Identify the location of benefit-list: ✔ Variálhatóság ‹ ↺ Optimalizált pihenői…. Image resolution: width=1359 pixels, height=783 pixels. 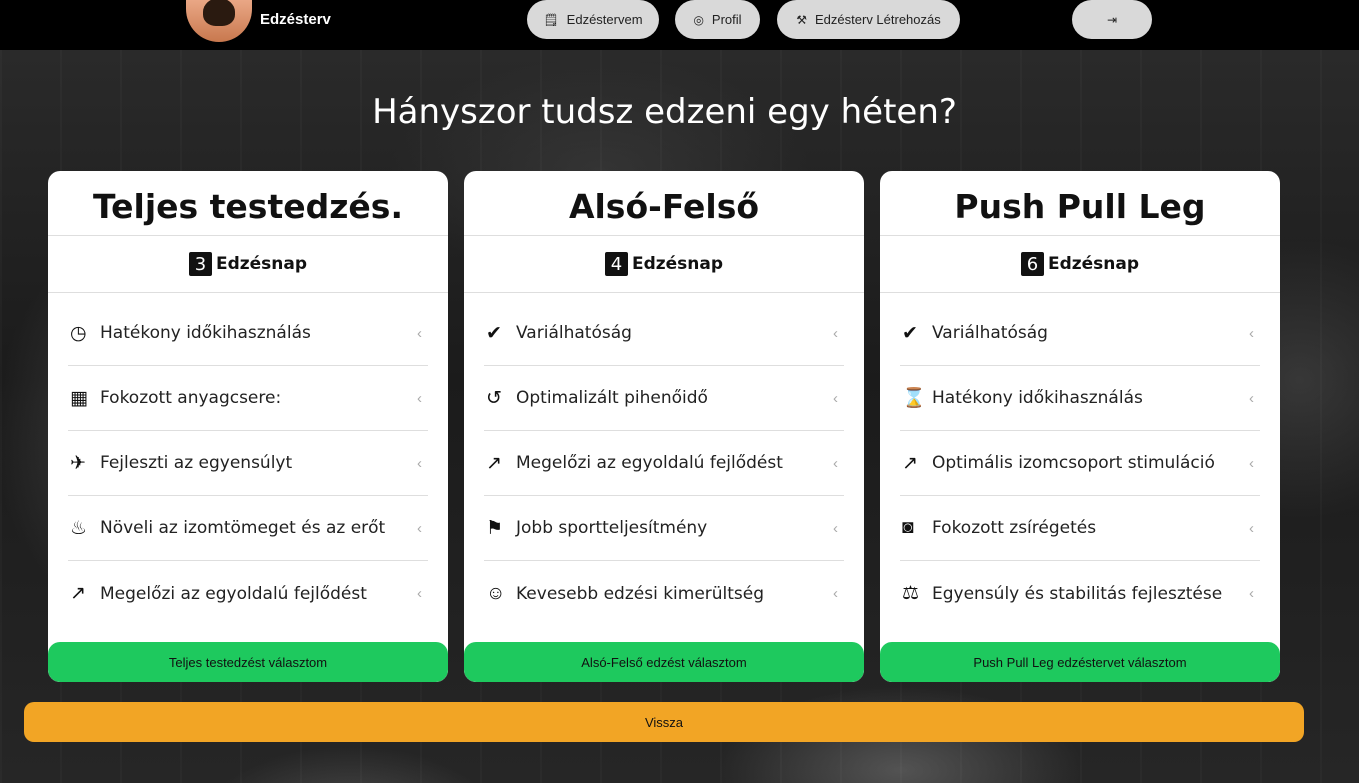
(664, 459).